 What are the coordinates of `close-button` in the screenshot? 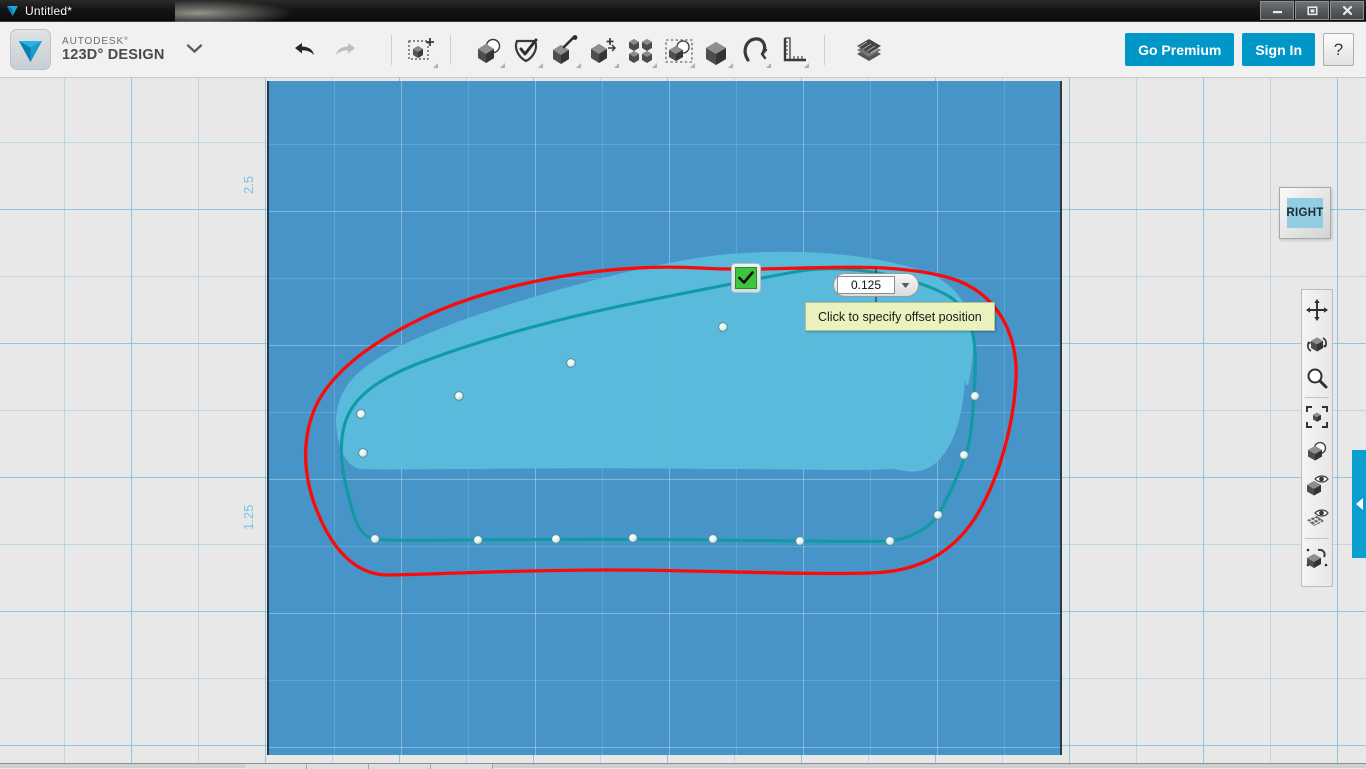 It's located at (1347, 10).